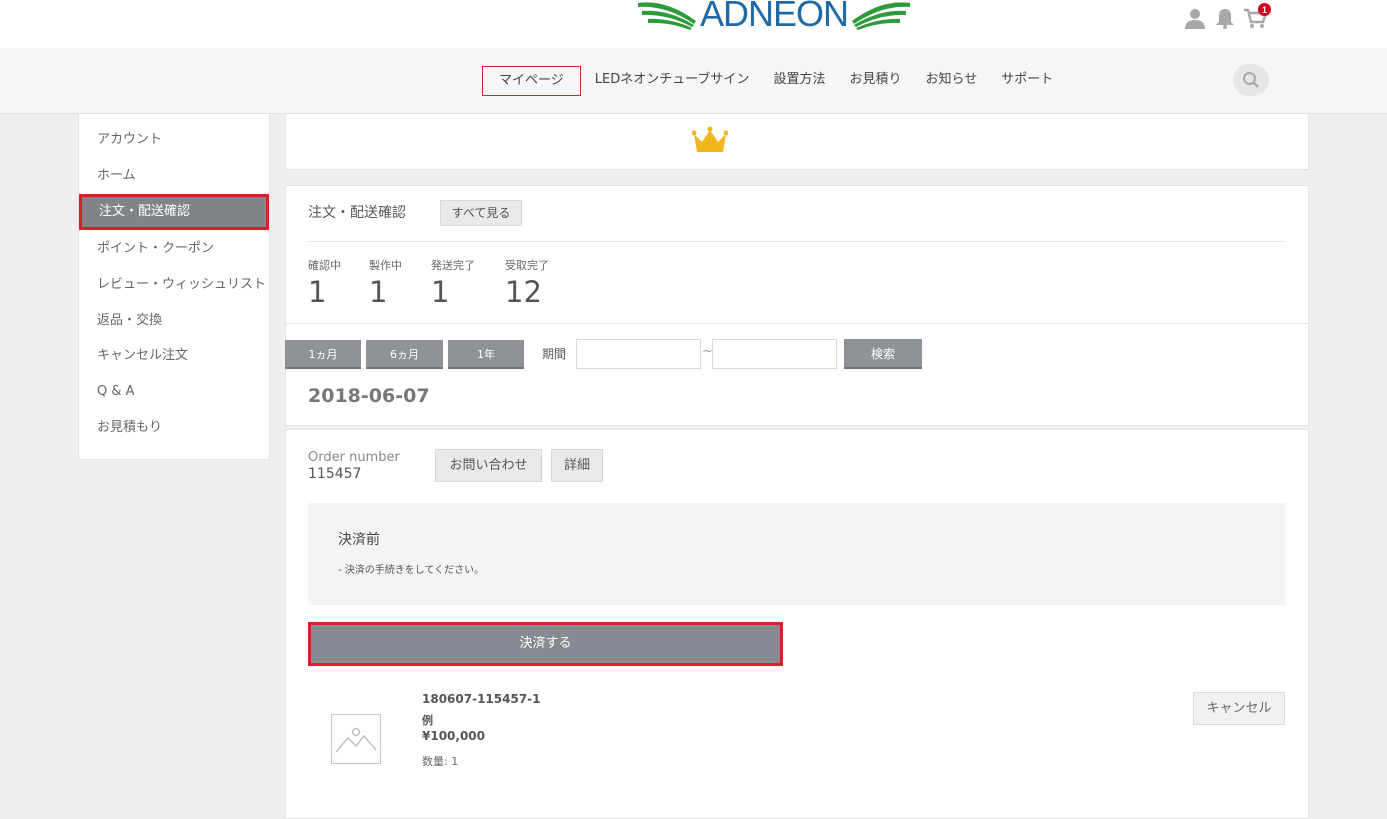  What do you see at coordinates (486, 354) in the screenshot?
I see `period-1-year-button: 1年` at bounding box center [486, 354].